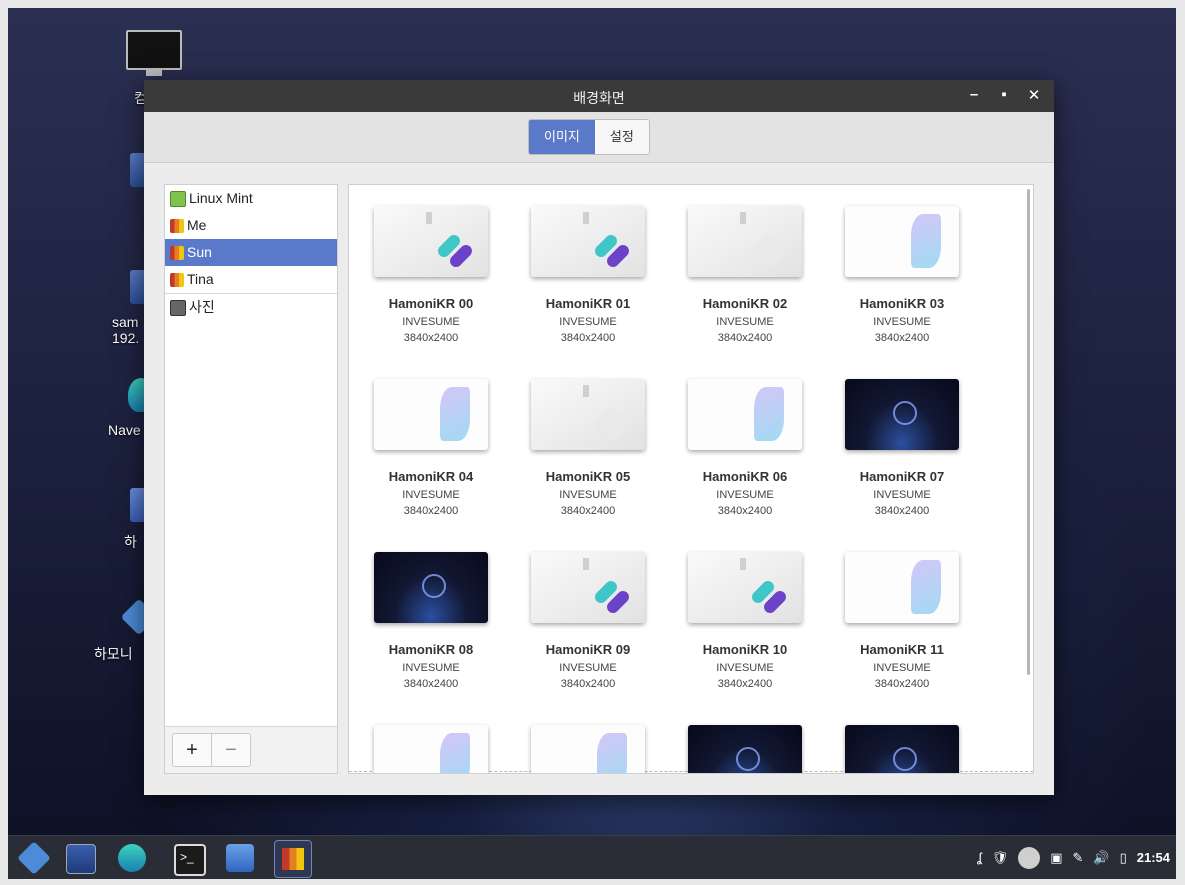 This screenshot has width=1185, height=885. Describe the element at coordinates (745, 303) in the screenshot. I see `wallpaper-name: HamoniKR 02` at that location.